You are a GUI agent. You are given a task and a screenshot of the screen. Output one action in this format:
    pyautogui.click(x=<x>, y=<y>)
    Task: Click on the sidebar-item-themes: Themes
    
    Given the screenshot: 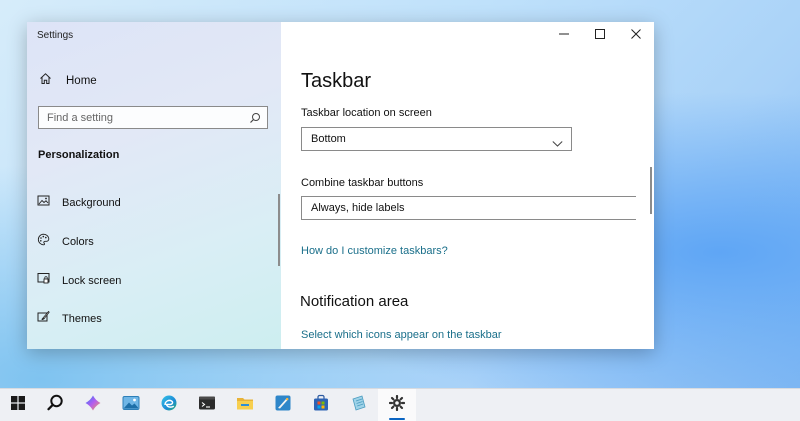 What is the action you would take?
    pyautogui.click(x=69, y=319)
    